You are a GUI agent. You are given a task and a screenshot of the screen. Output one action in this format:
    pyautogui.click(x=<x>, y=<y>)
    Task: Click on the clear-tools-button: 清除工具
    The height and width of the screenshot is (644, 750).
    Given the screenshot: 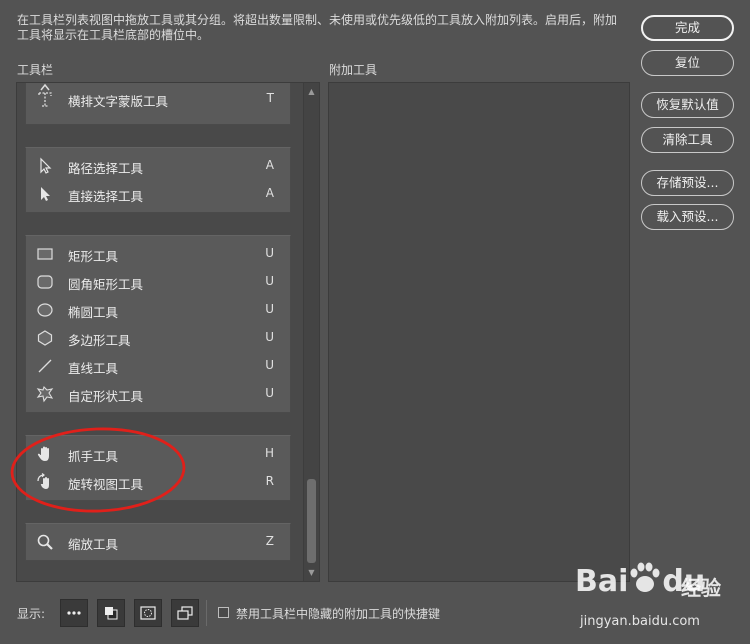 What is the action you would take?
    pyautogui.click(x=687, y=140)
    